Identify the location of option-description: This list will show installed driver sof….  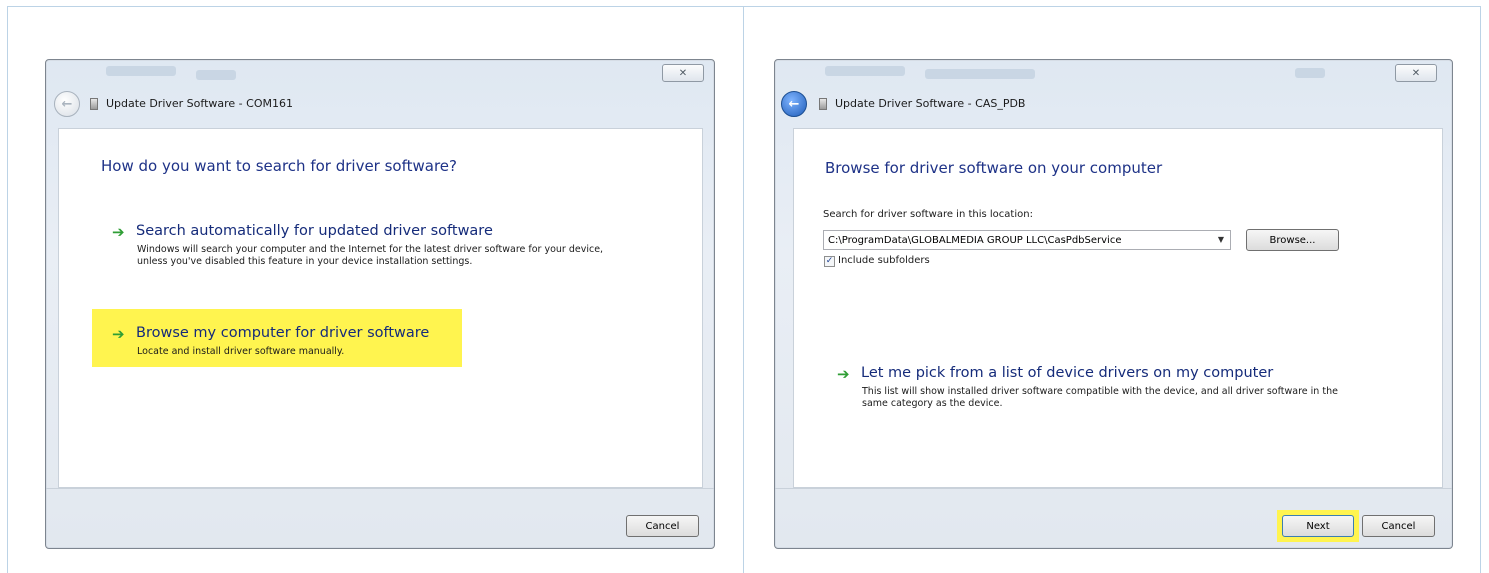
(1100, 397).